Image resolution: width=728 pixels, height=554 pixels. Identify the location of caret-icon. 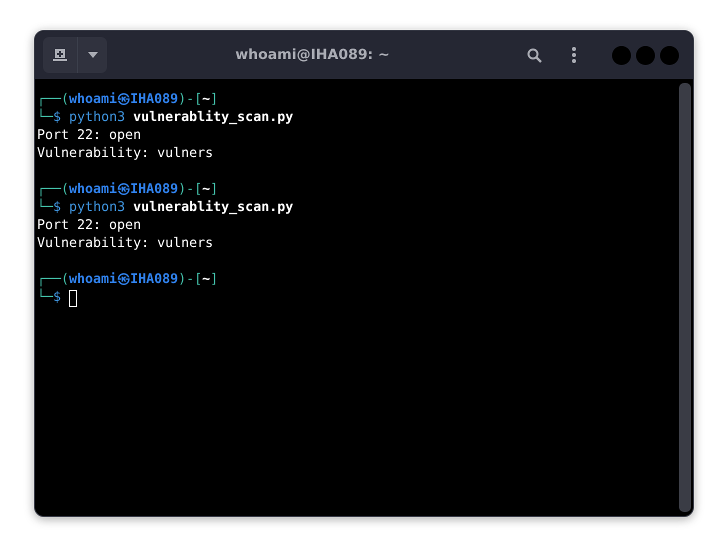
(93, 55).